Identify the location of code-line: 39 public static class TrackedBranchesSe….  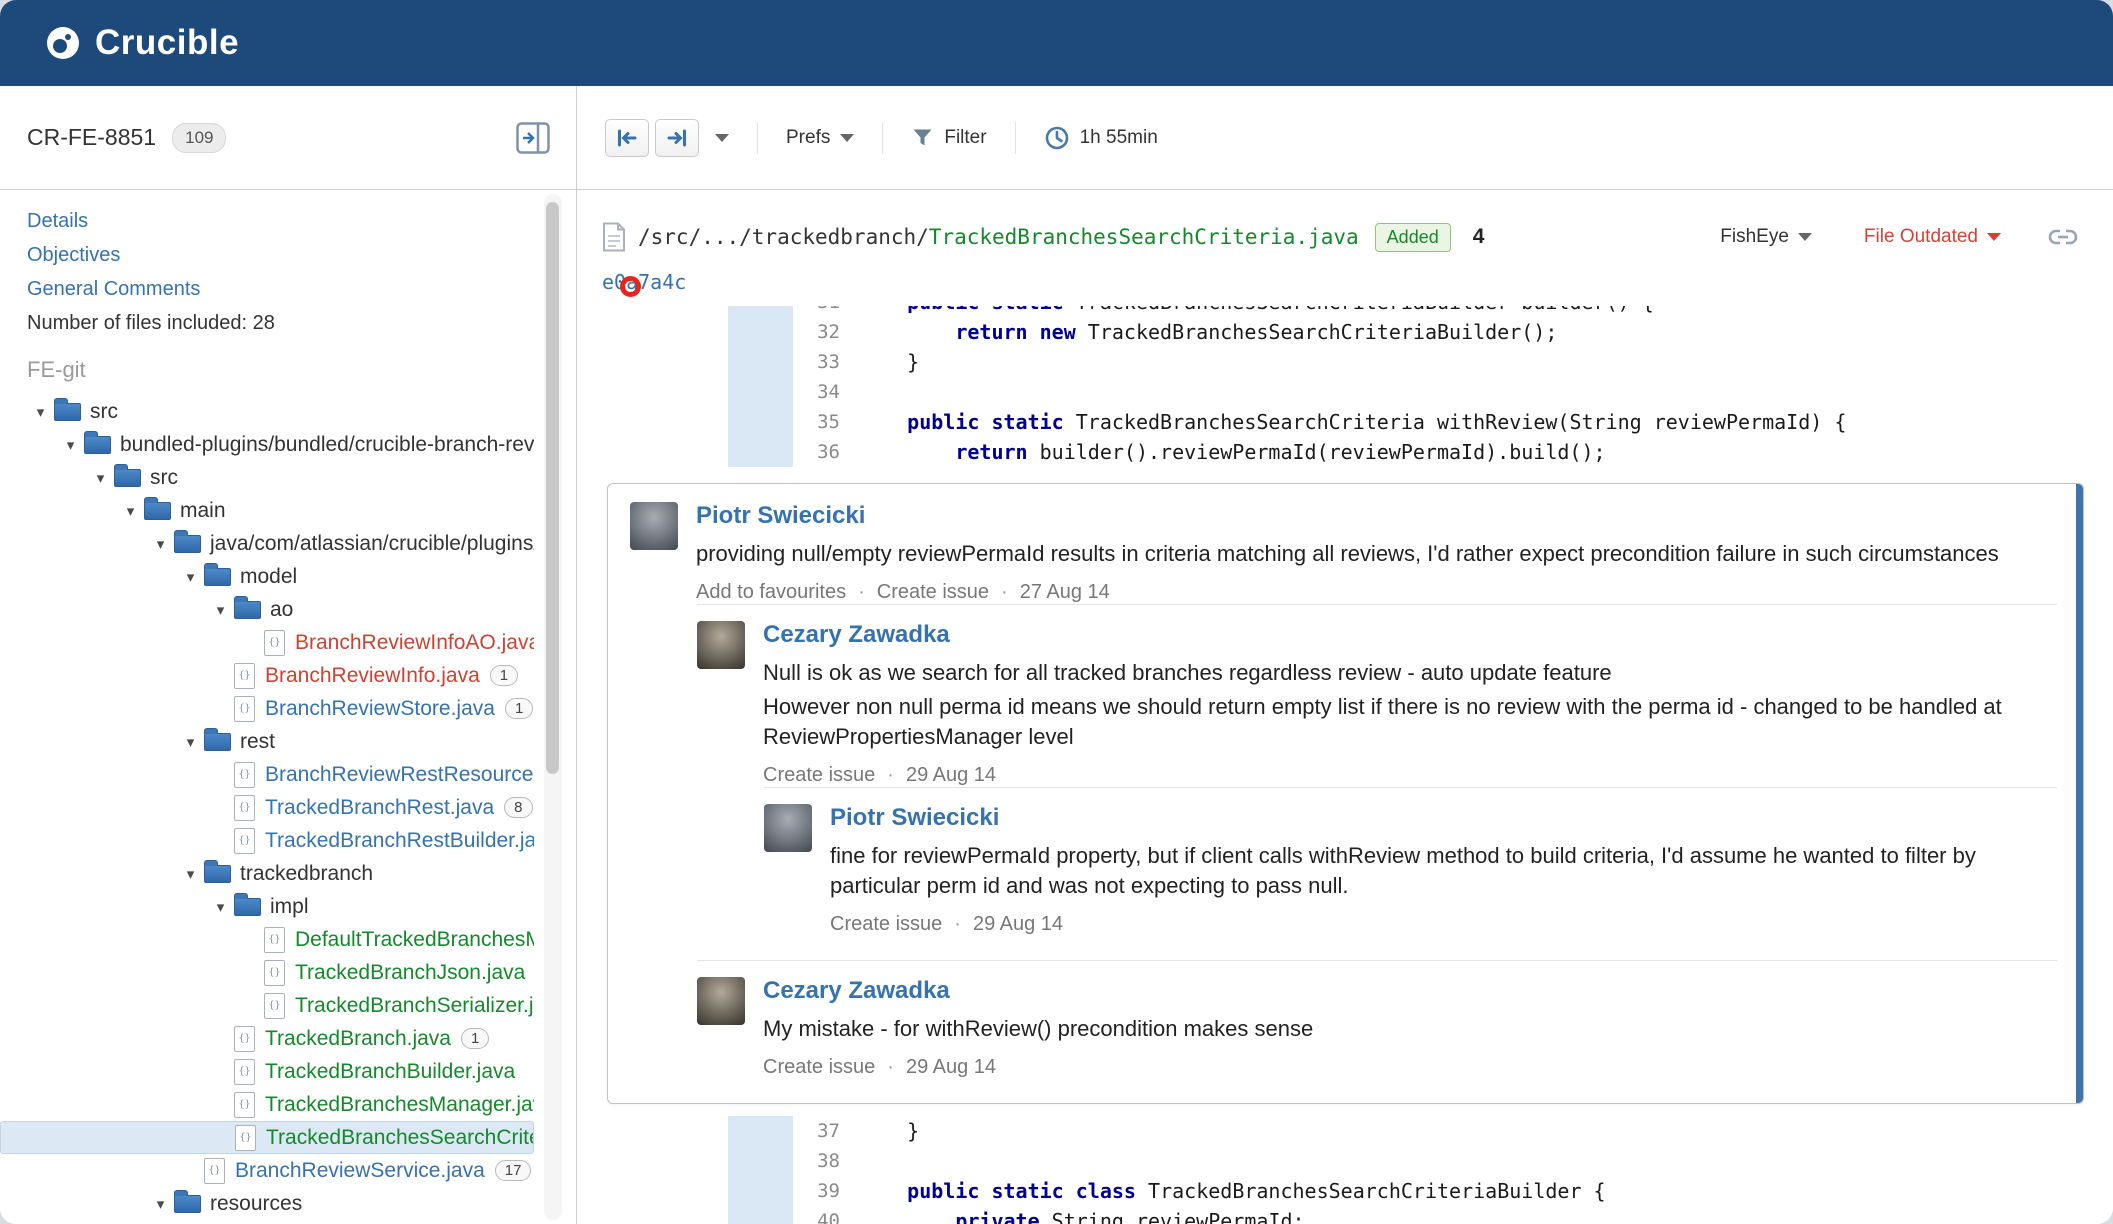
(1344, 1191).